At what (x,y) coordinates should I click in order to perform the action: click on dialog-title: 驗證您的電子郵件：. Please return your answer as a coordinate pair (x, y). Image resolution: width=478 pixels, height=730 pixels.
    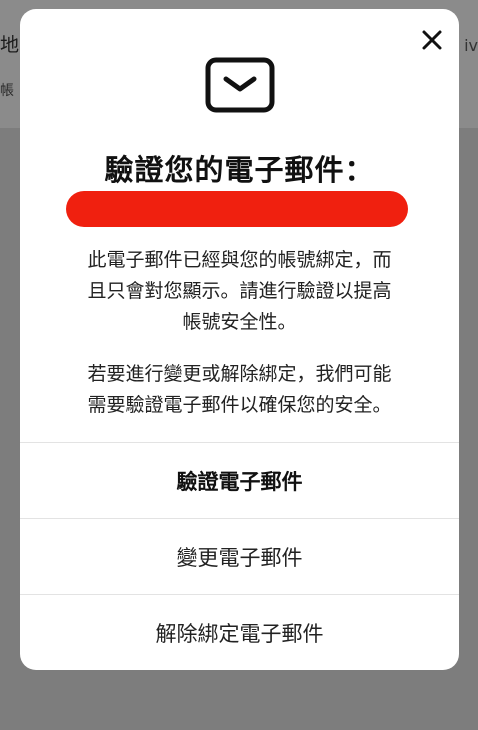
    Looking at the image, I should click on (239, 170).